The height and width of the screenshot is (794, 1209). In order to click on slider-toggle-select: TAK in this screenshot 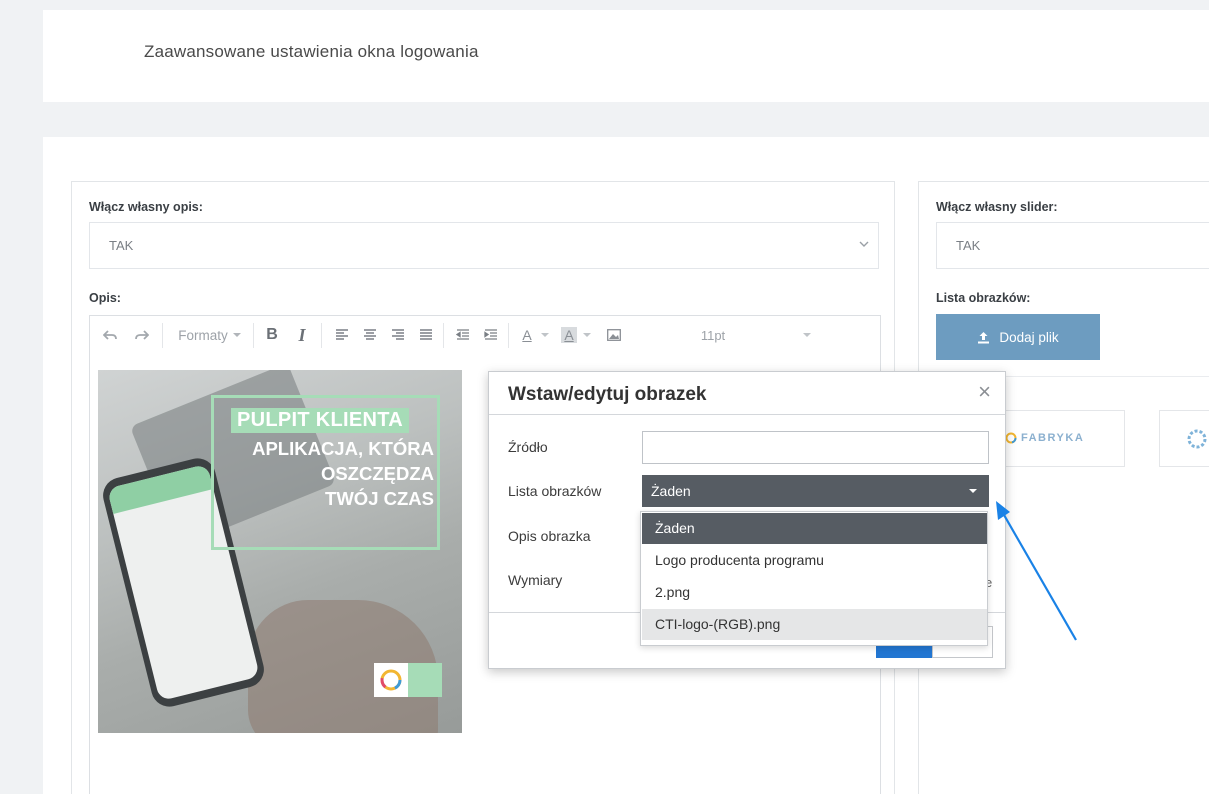, I will do `click(1072, 245)`.